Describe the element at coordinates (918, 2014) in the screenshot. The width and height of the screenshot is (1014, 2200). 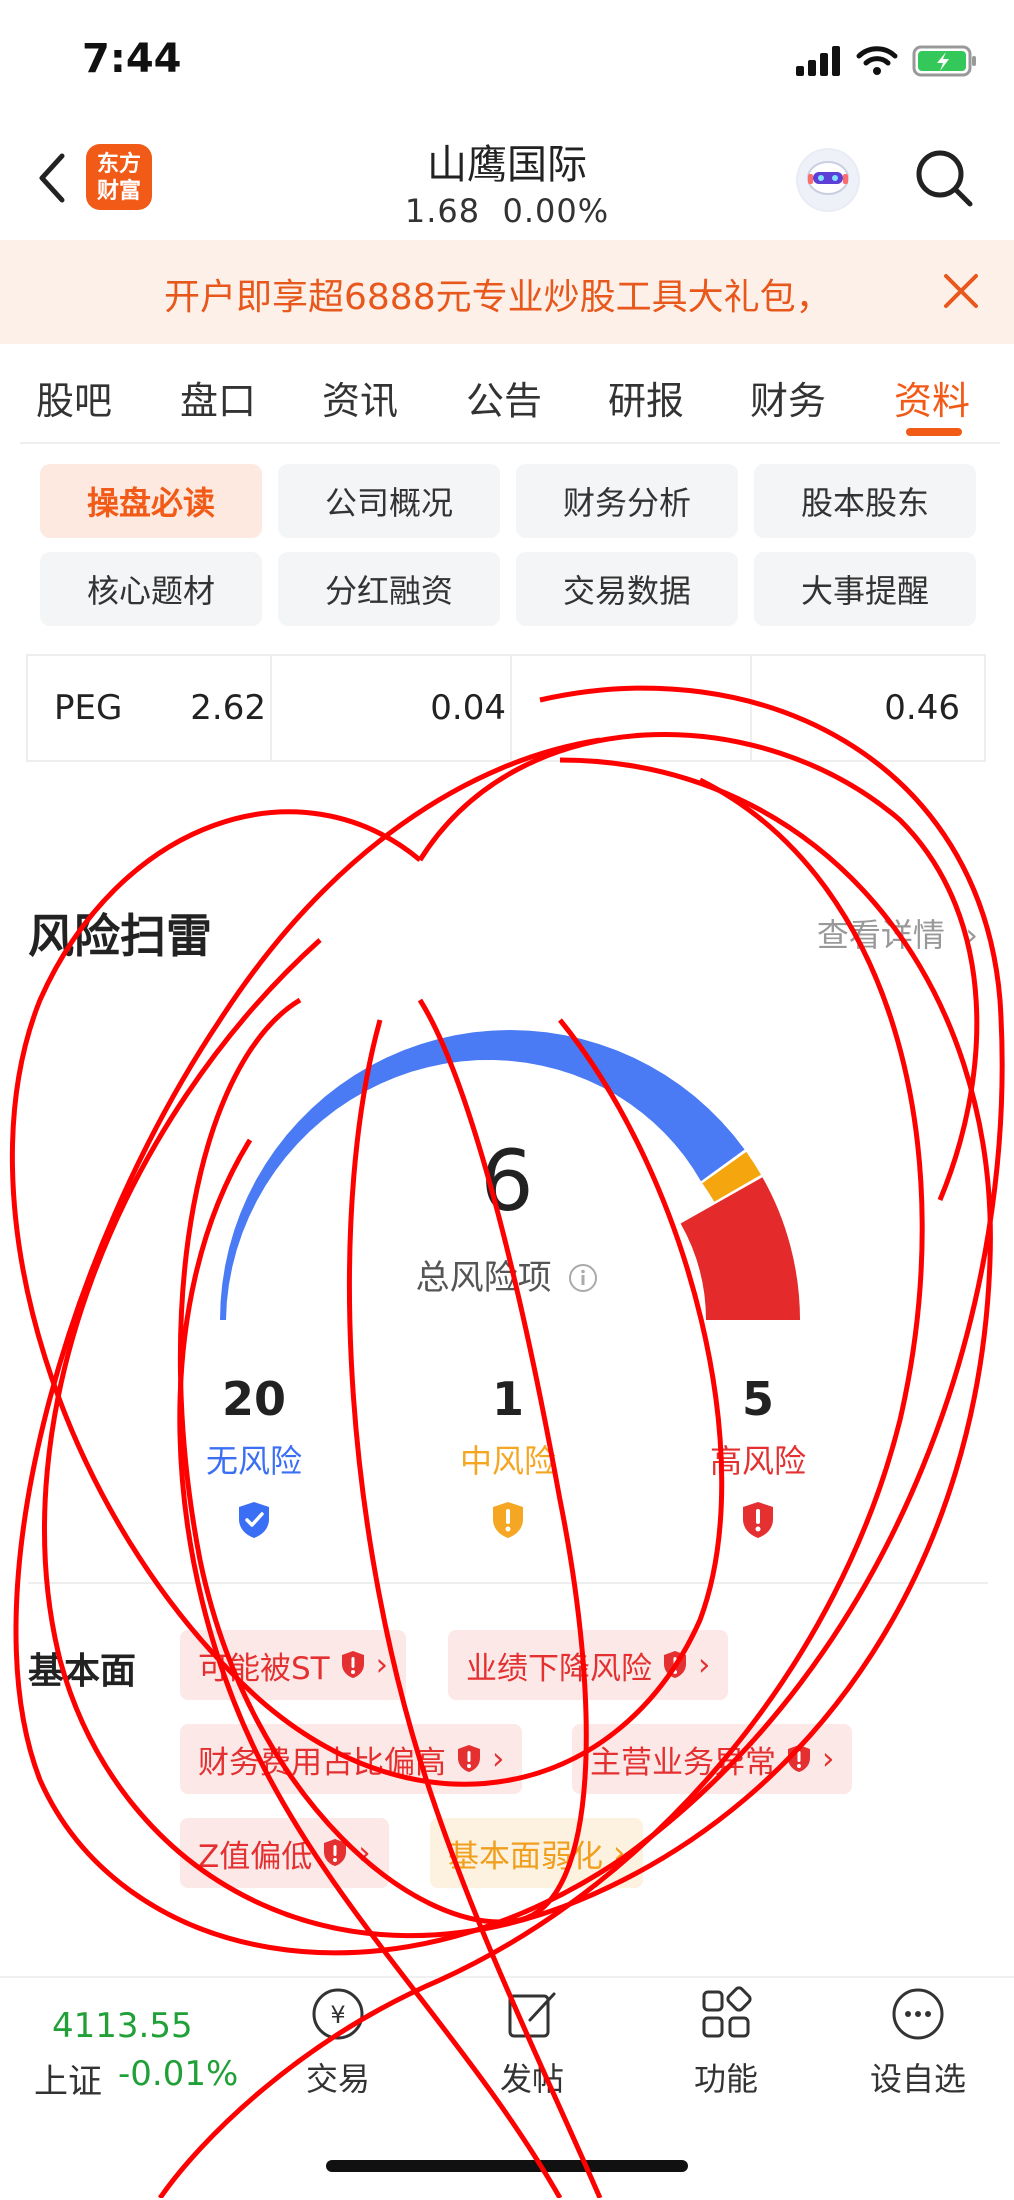
I see `more-icon` at that location.